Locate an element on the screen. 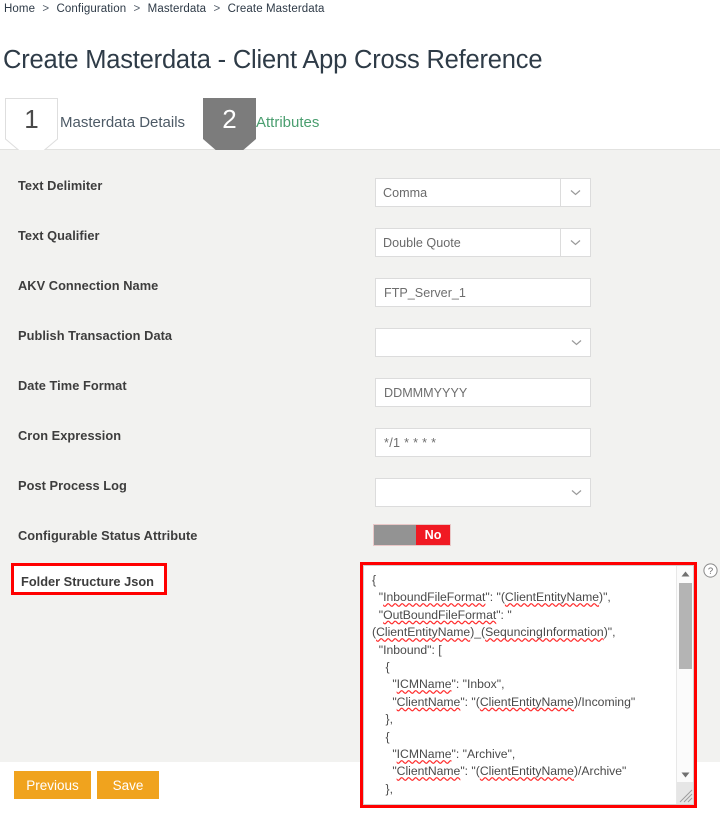  breadcrumb-item-home: Home is located at coordinates (19, 9).